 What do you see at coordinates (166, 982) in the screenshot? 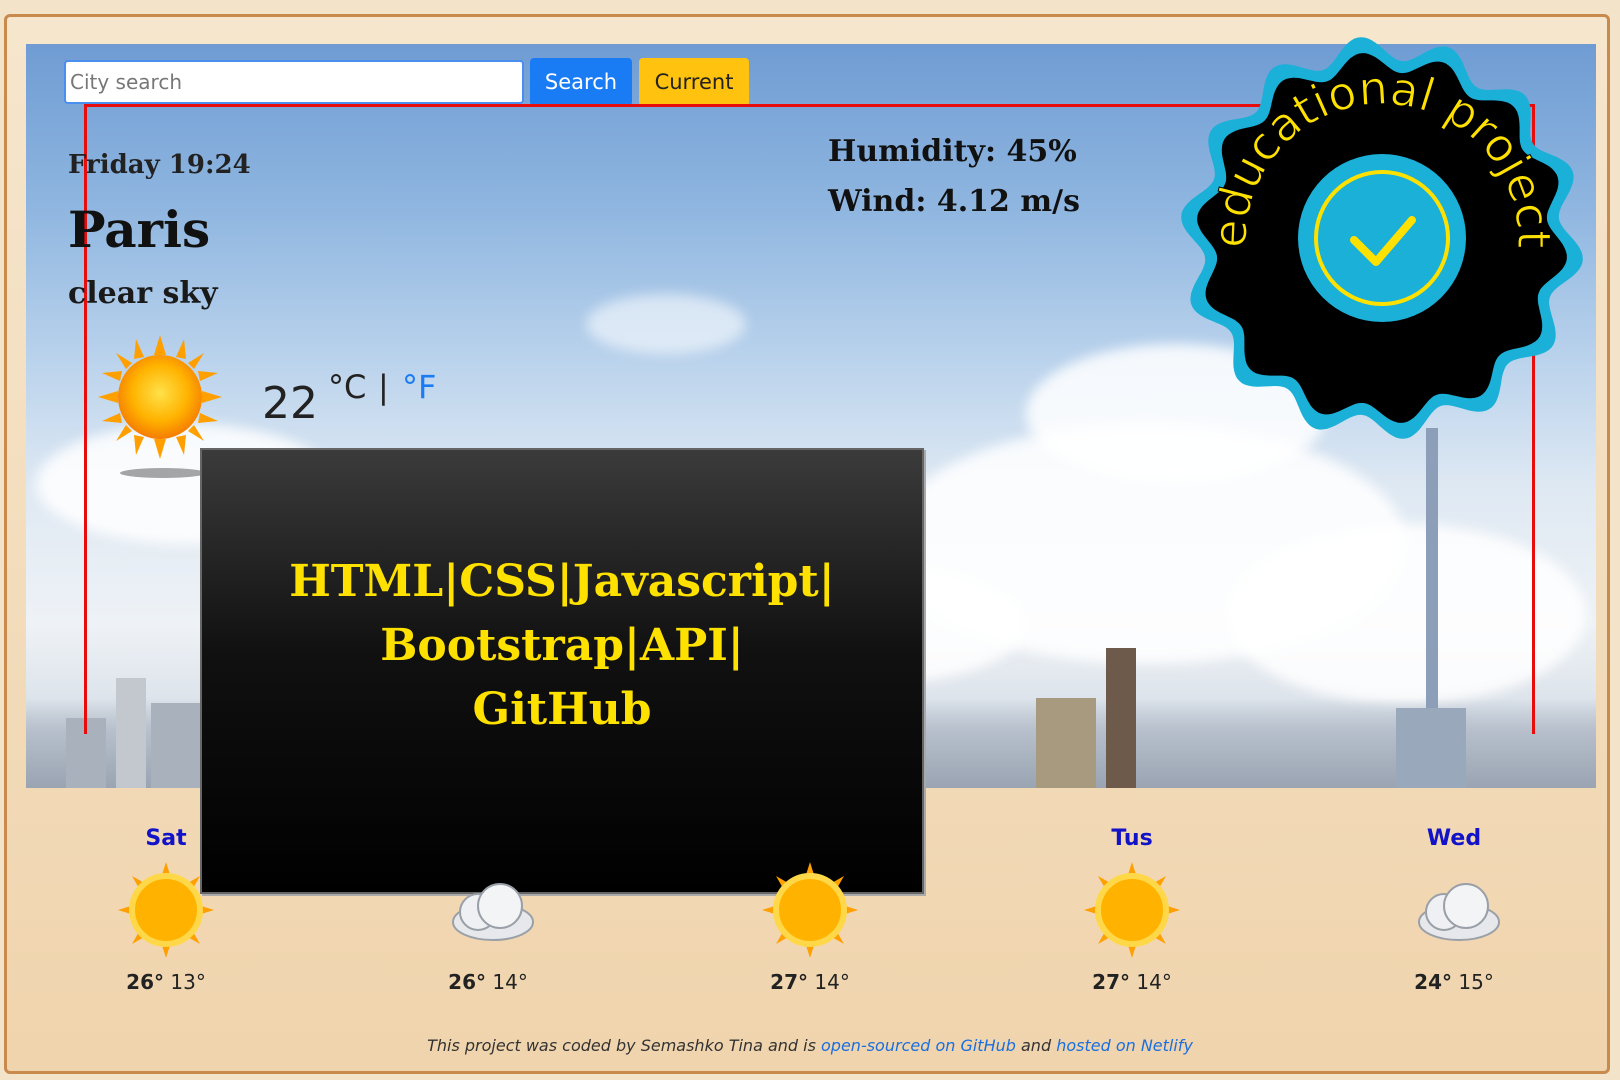
I see `forecast-temp: 26° 13°` at bounding box center [166, 982].